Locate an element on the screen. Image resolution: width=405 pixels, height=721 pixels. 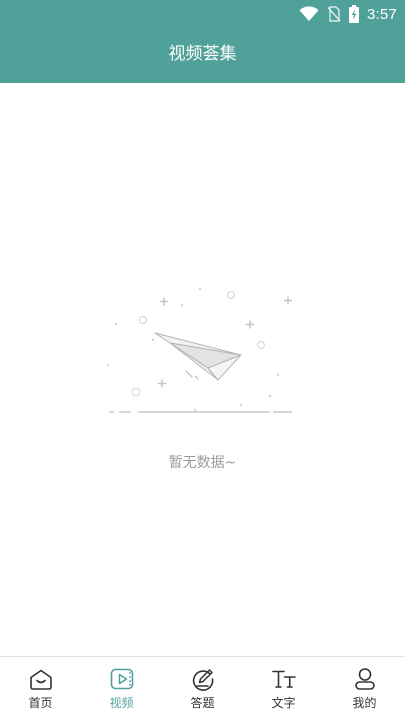
status-icons: 3:57 is located at coordinates (348, 14).